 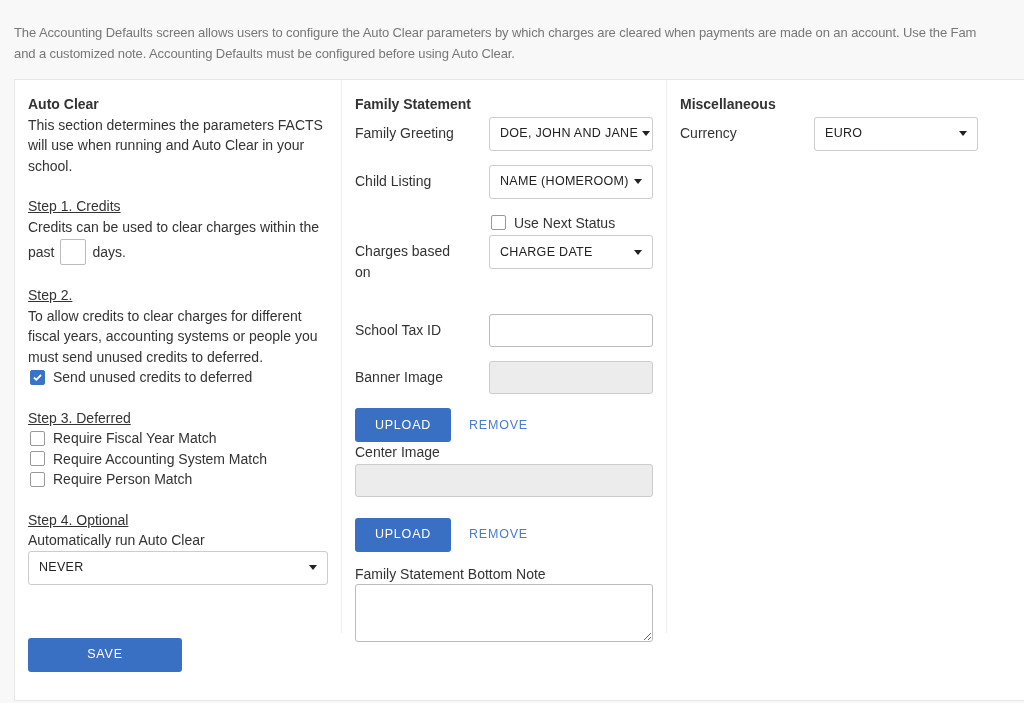 I want to click on field-label: Banner Image, so click(x=399, y=378).